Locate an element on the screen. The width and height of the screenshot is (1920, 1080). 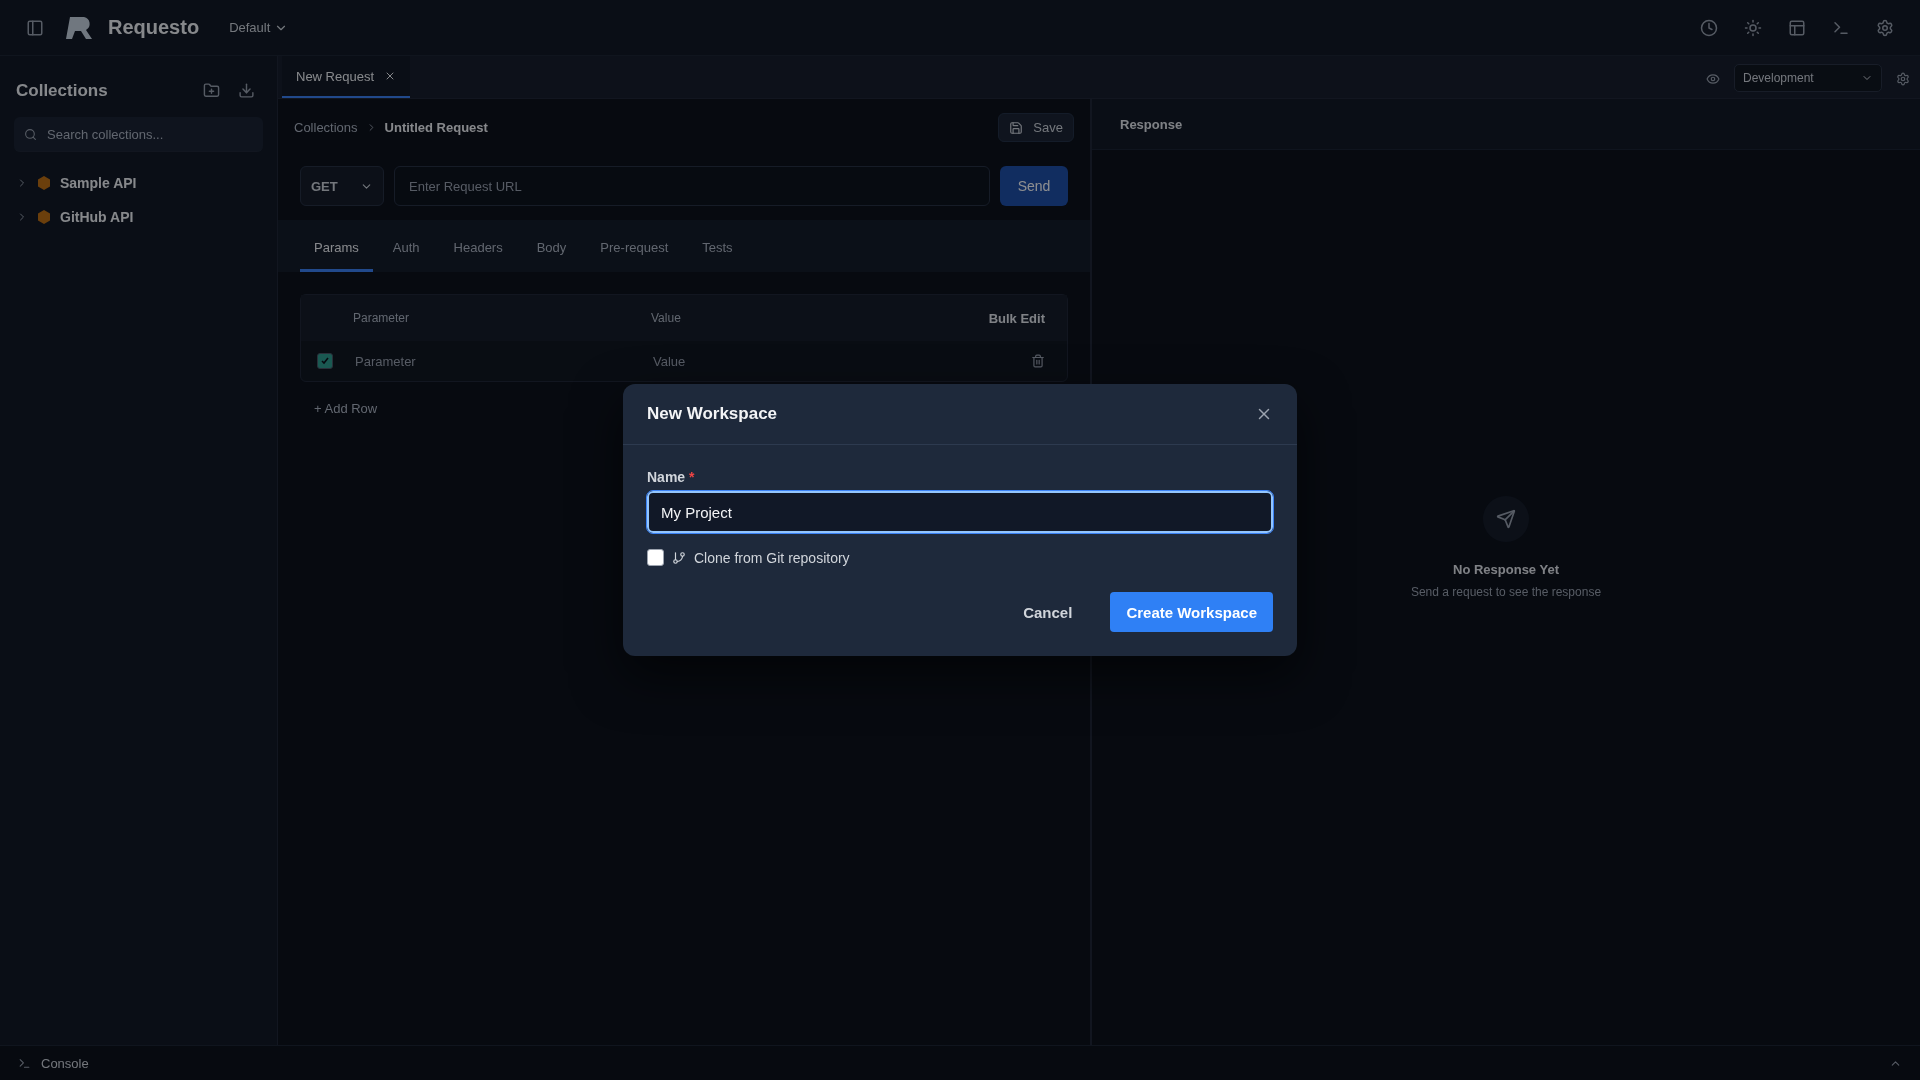
request-section-tab: Body is located at coordinates (551, 250).